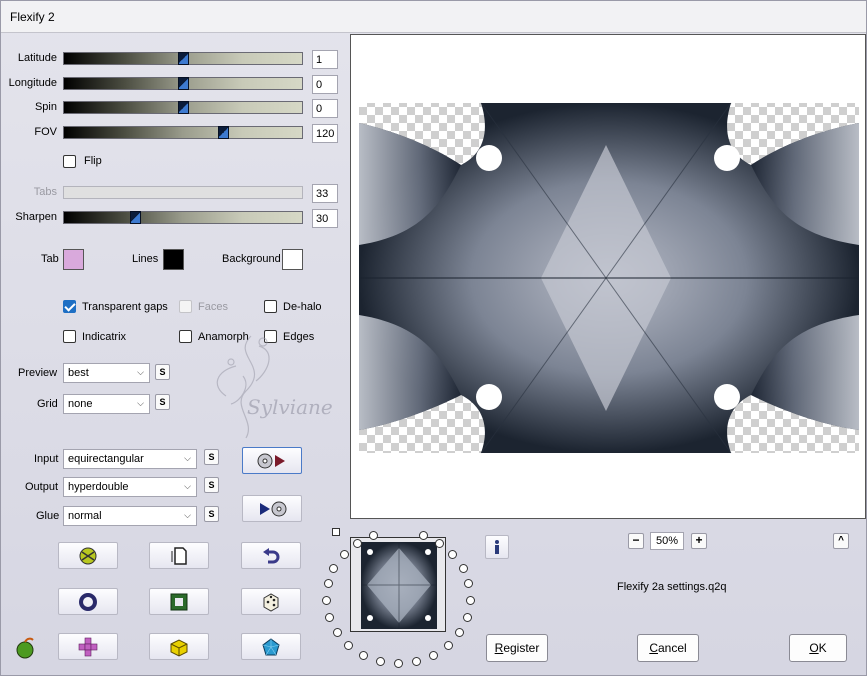  Describe the element at coordinates (211, 457) in the screenshot. I see `input-s-button: S` at that location.